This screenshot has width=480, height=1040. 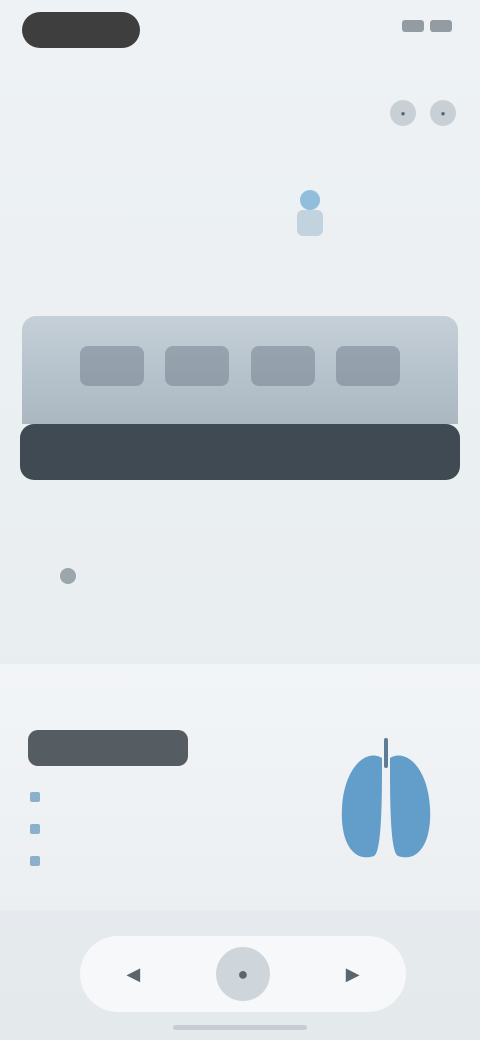 I want to click on header-actions: • •, so click(x=423, y=113).